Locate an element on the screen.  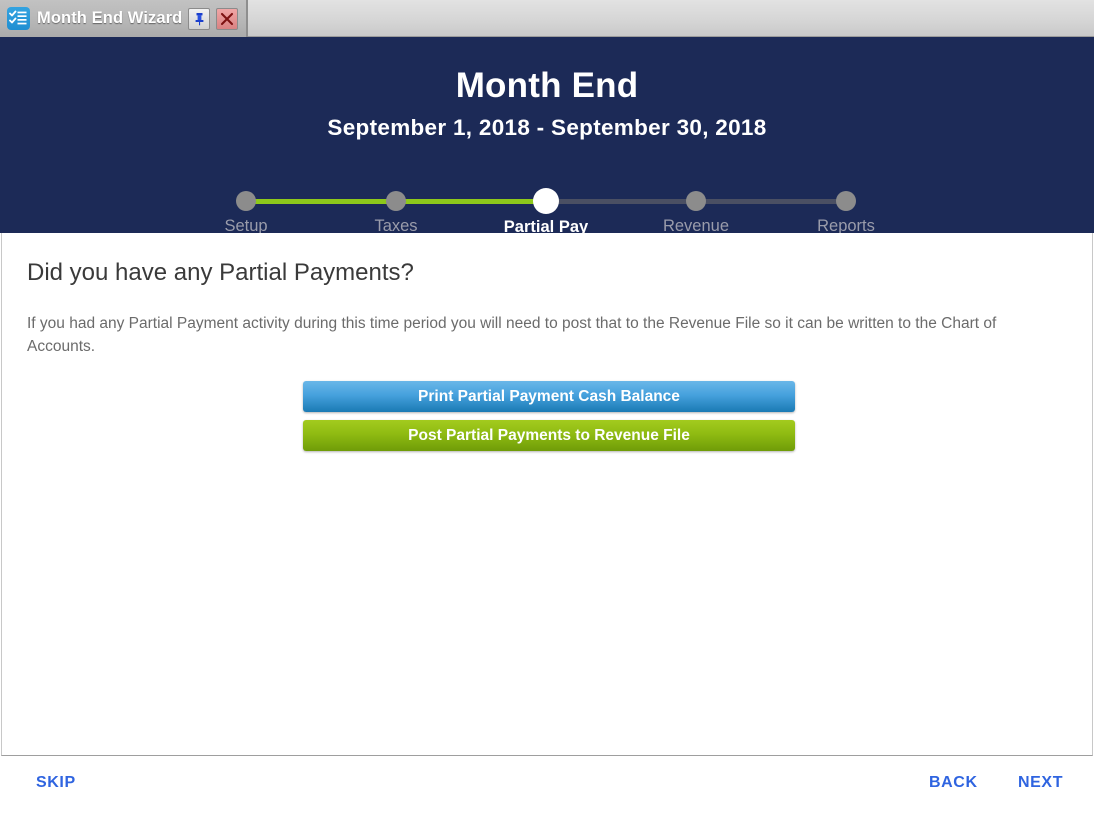
post-partial-payments-to-revenue-file-button: Post Partial Payments to Revenue File is located at coordinates (549, 435).